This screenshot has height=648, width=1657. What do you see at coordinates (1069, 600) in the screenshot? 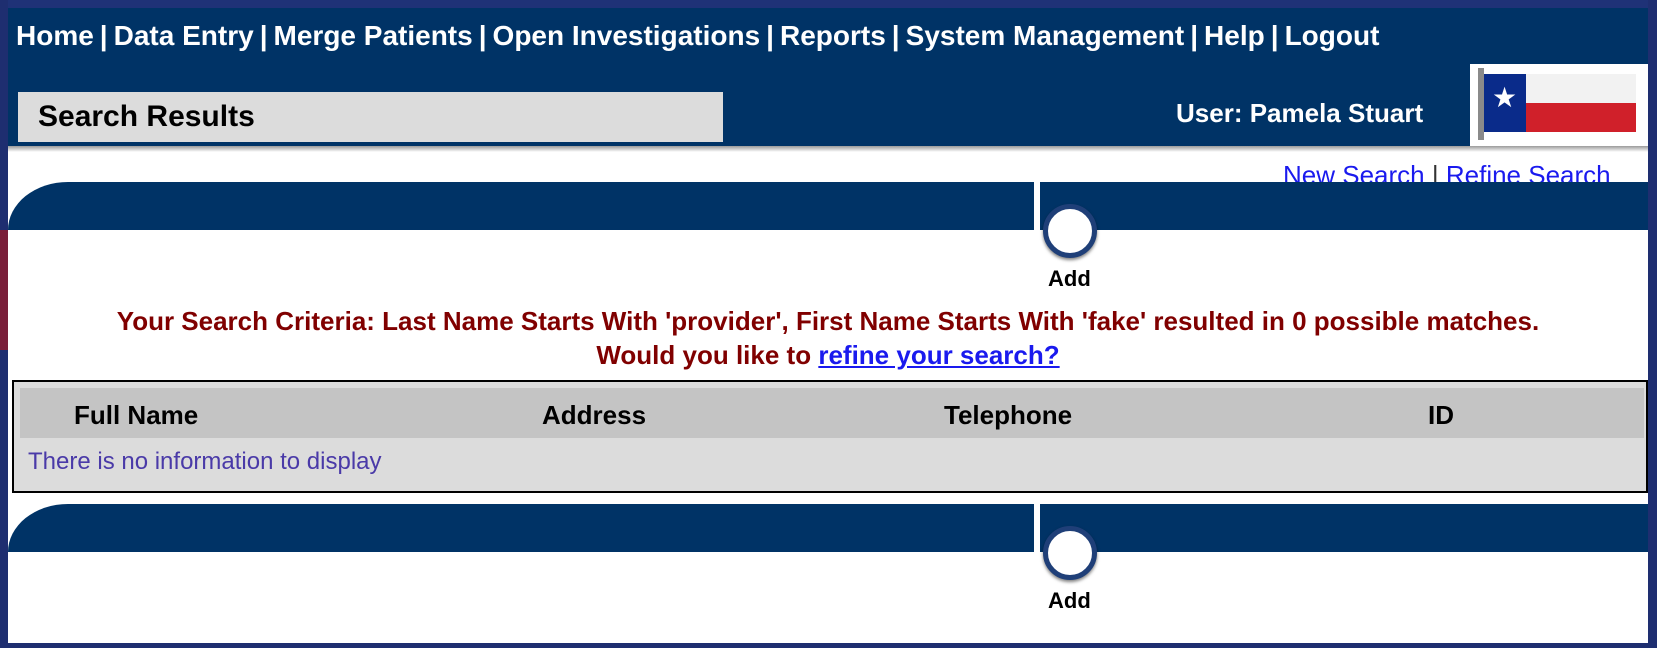
I see `add-label-bottom: Add` at bounding box center [1069, 600].